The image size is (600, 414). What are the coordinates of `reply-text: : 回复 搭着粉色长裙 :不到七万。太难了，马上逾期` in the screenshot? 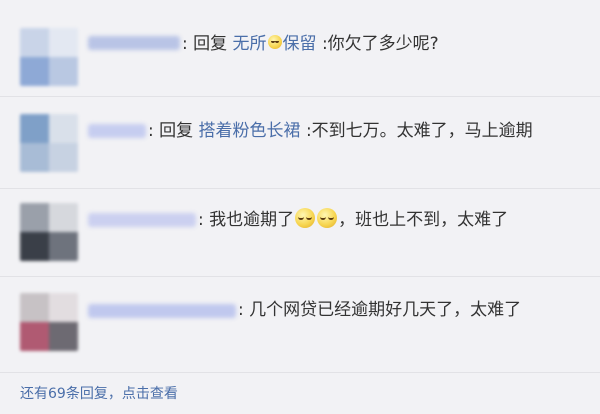 It's located at (340, 131).